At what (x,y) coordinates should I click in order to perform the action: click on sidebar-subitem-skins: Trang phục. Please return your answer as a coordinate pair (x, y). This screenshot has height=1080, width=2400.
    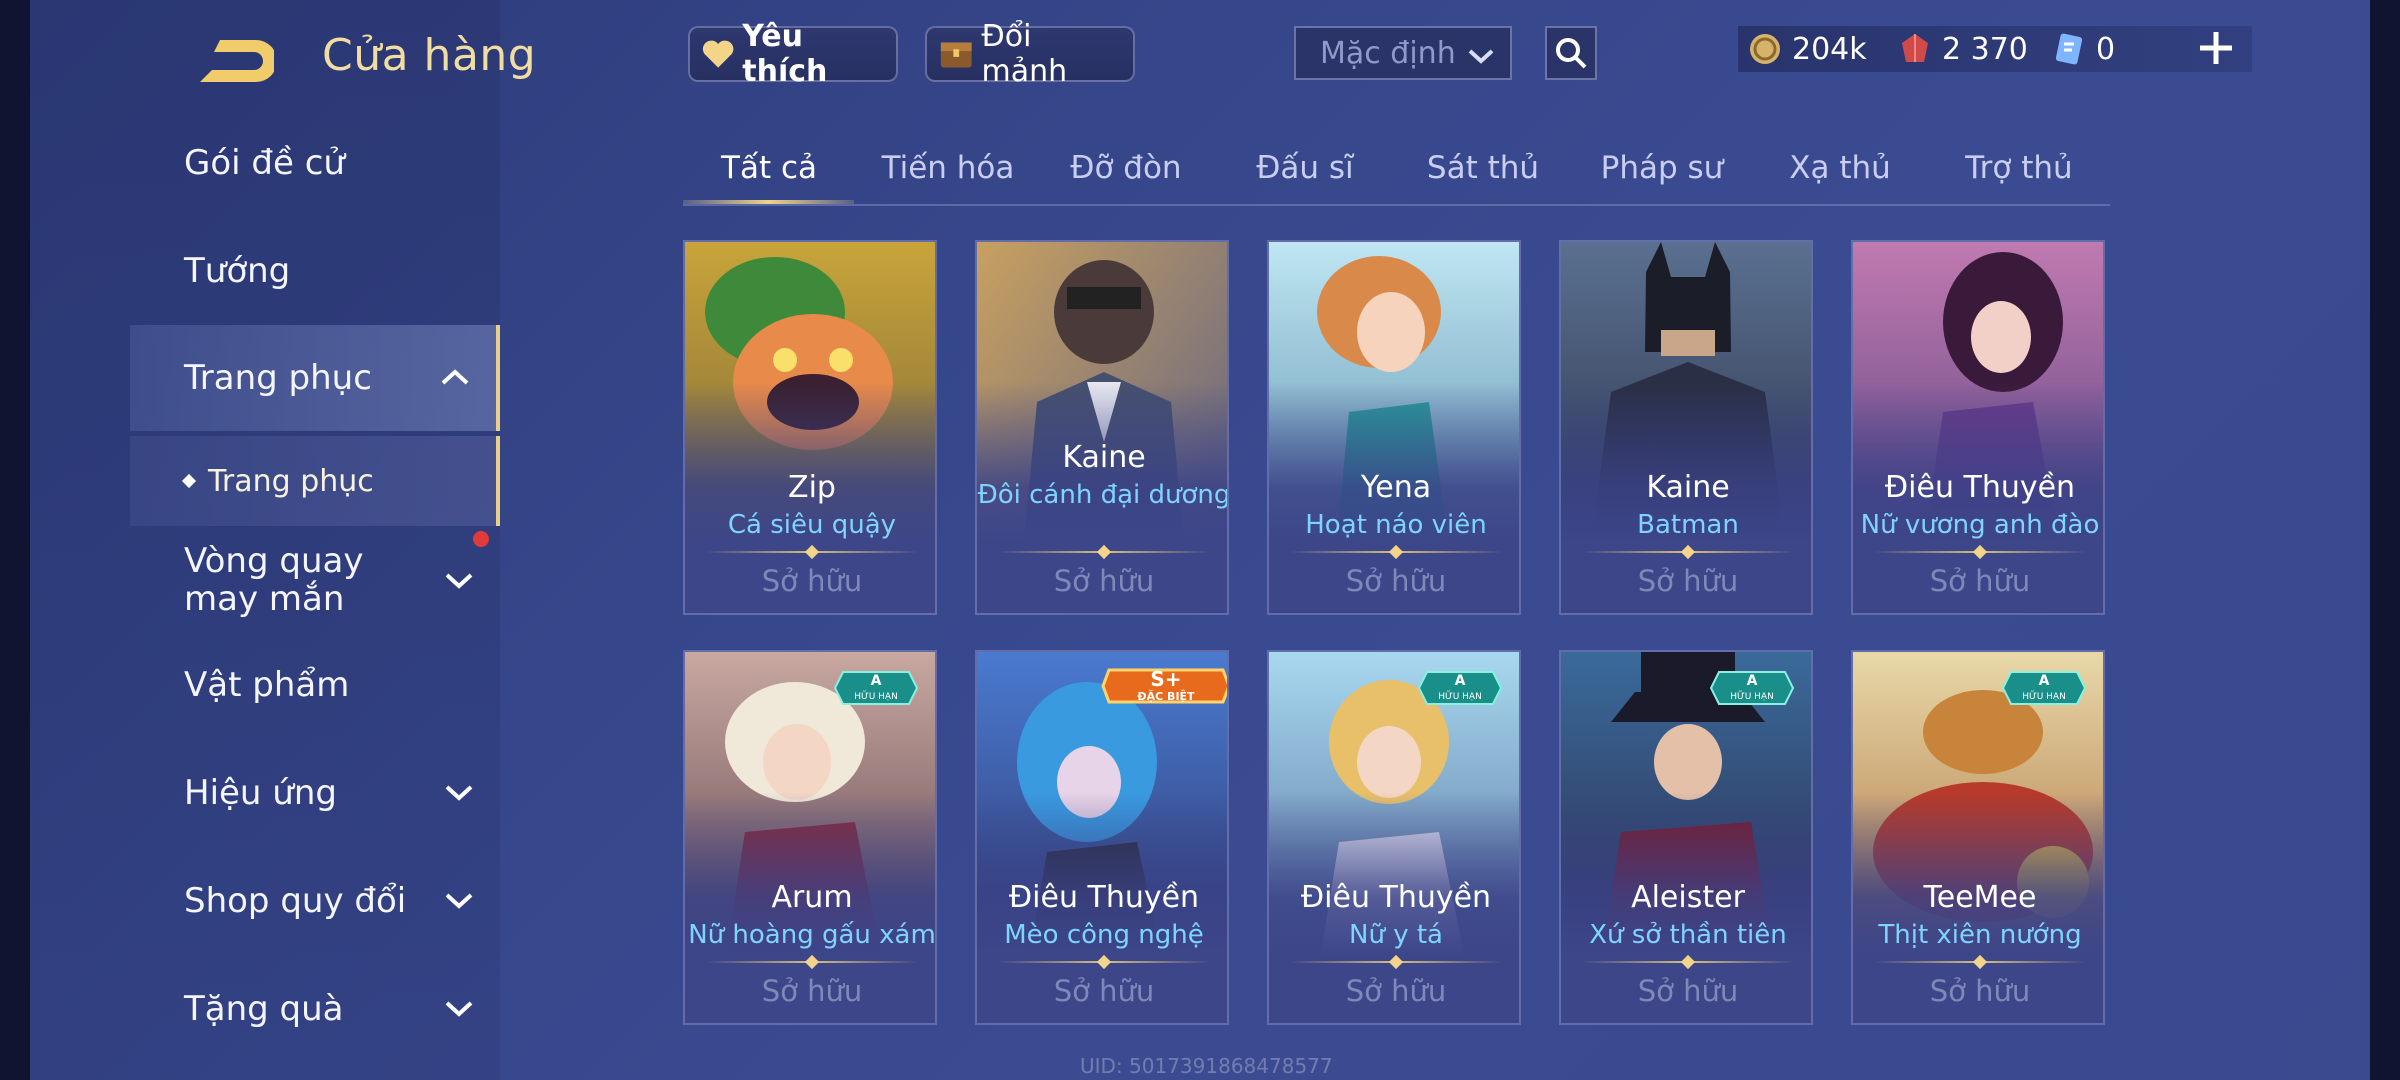
    Looking at the image, I should click on (315, 481).